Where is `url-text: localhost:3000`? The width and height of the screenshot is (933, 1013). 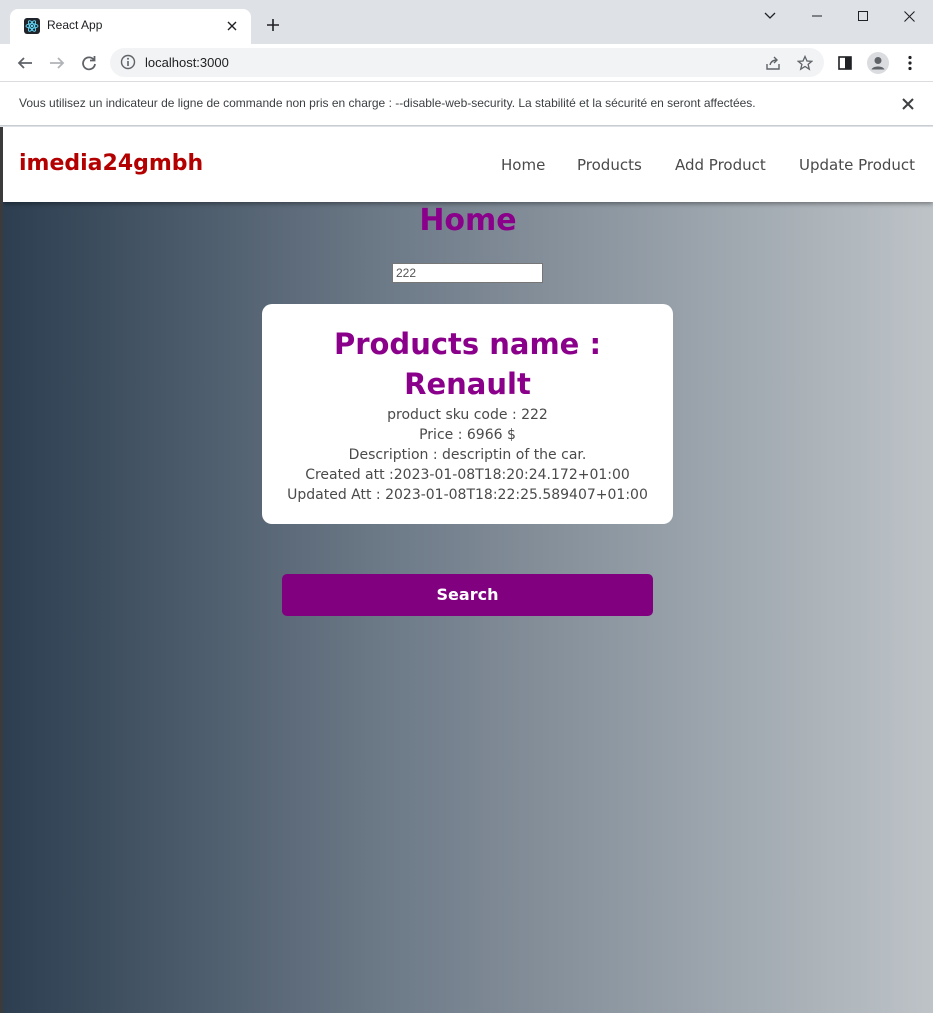 url-text: localhost:3000 is located at coordinates (187, 62).